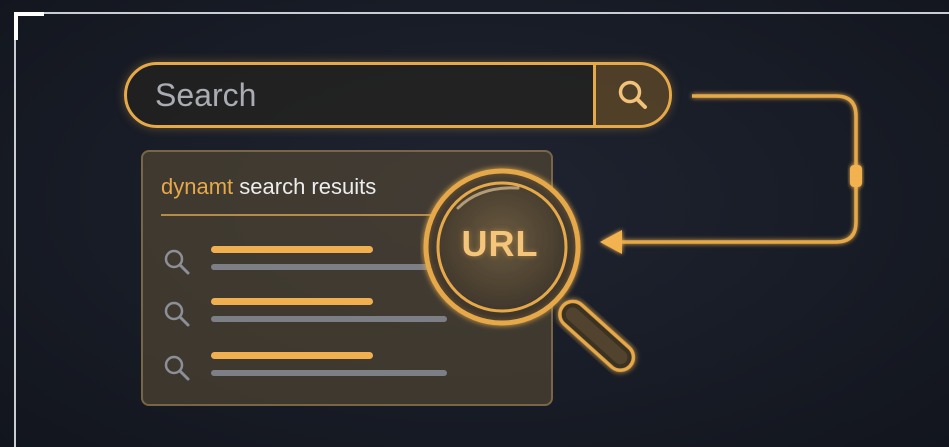 This screenshot has height=447, width=949. Describe the element at coordinates (856, 176) in the screenshot. I see `connector-node` at that location.